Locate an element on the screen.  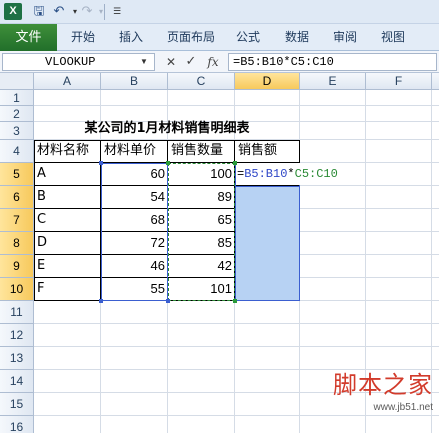
row-header-2: 2 is located at coordinates (17, 114).